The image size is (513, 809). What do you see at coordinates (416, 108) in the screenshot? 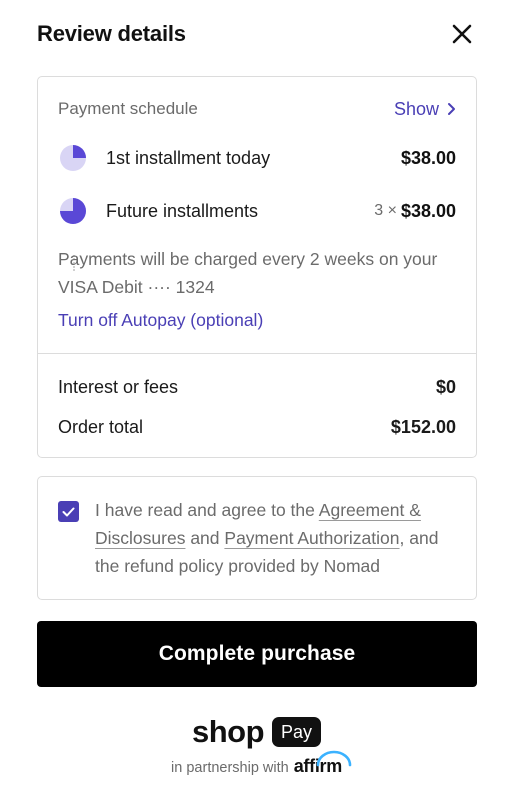
I see `show-schedule-label: Show` at bounding box center [416, 108].